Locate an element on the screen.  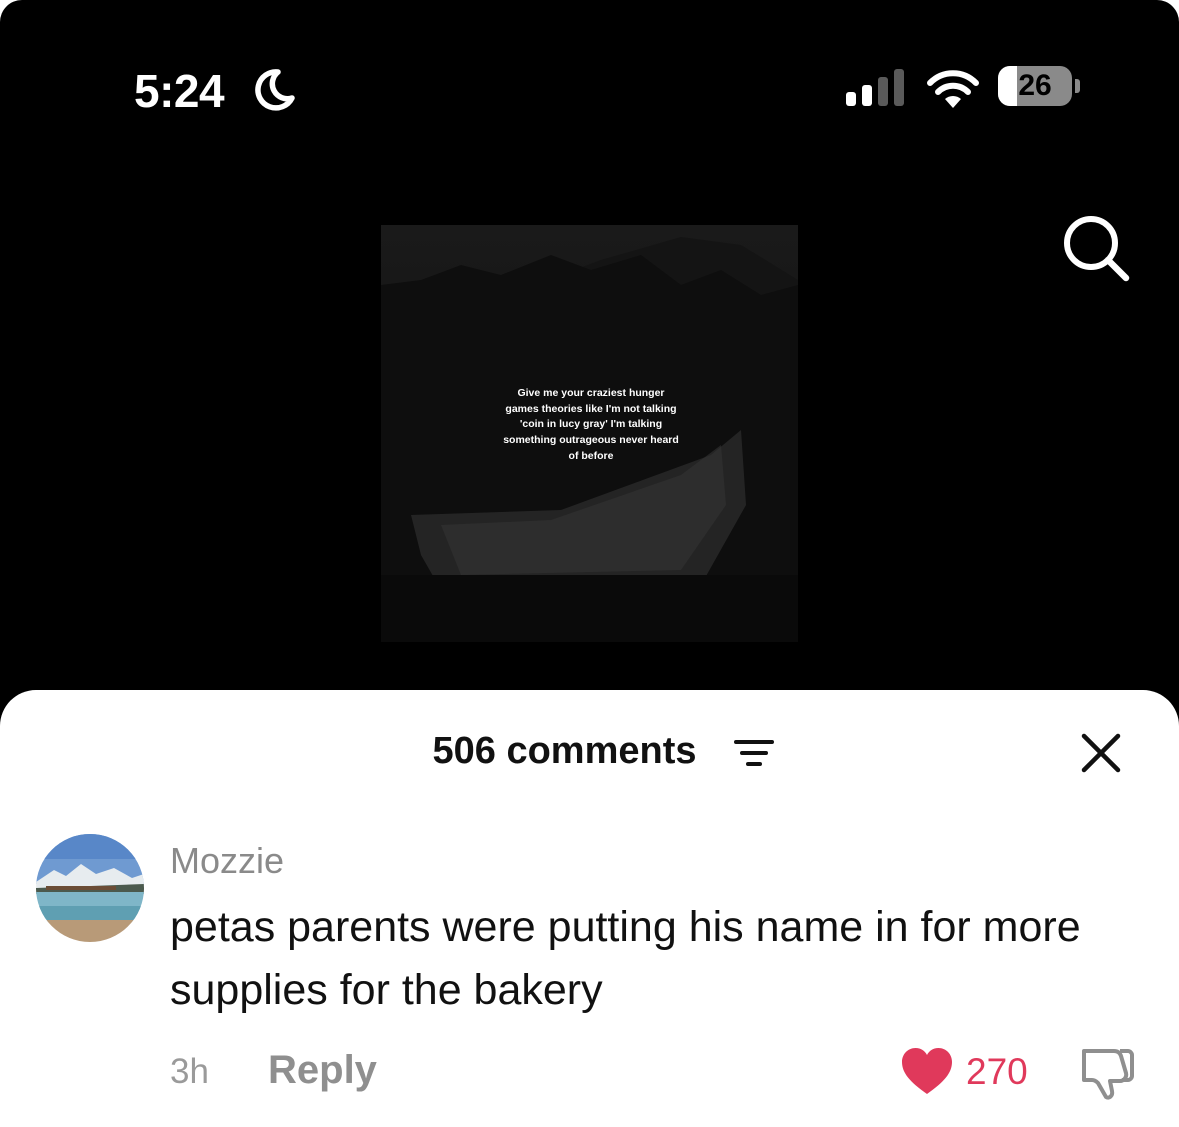
battery-icon: 26 is located at coordinates (1040, 87).